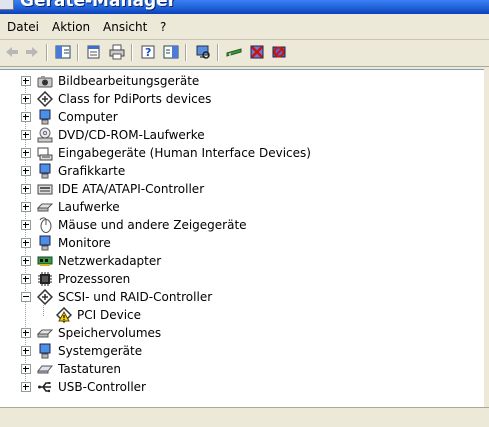 The height and width of the screenshot is (427, 489). I want to click on show-hide-console-tree-icon, so click(63, 52).